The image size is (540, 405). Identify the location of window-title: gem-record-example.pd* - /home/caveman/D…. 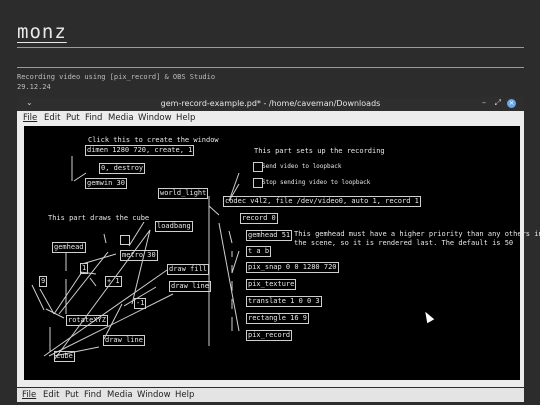
(270, 103).